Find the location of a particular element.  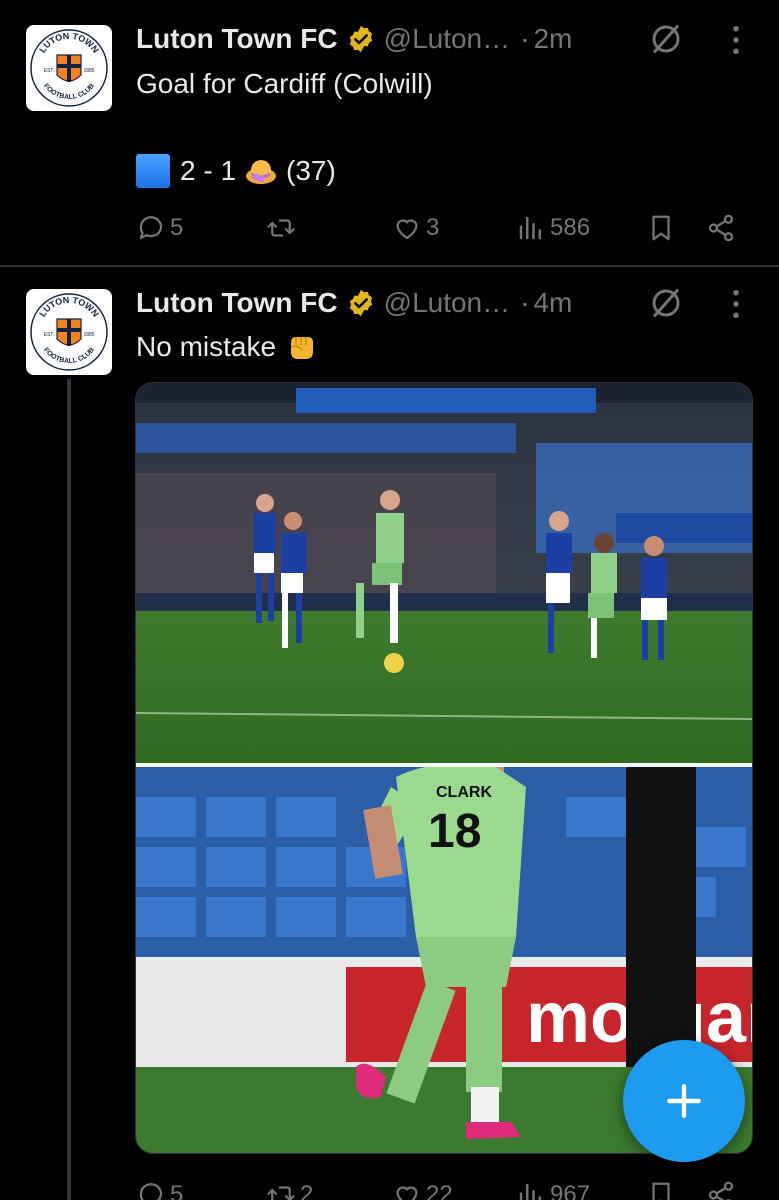

tweet-text: No mistake is located at coordinates (206, 346).